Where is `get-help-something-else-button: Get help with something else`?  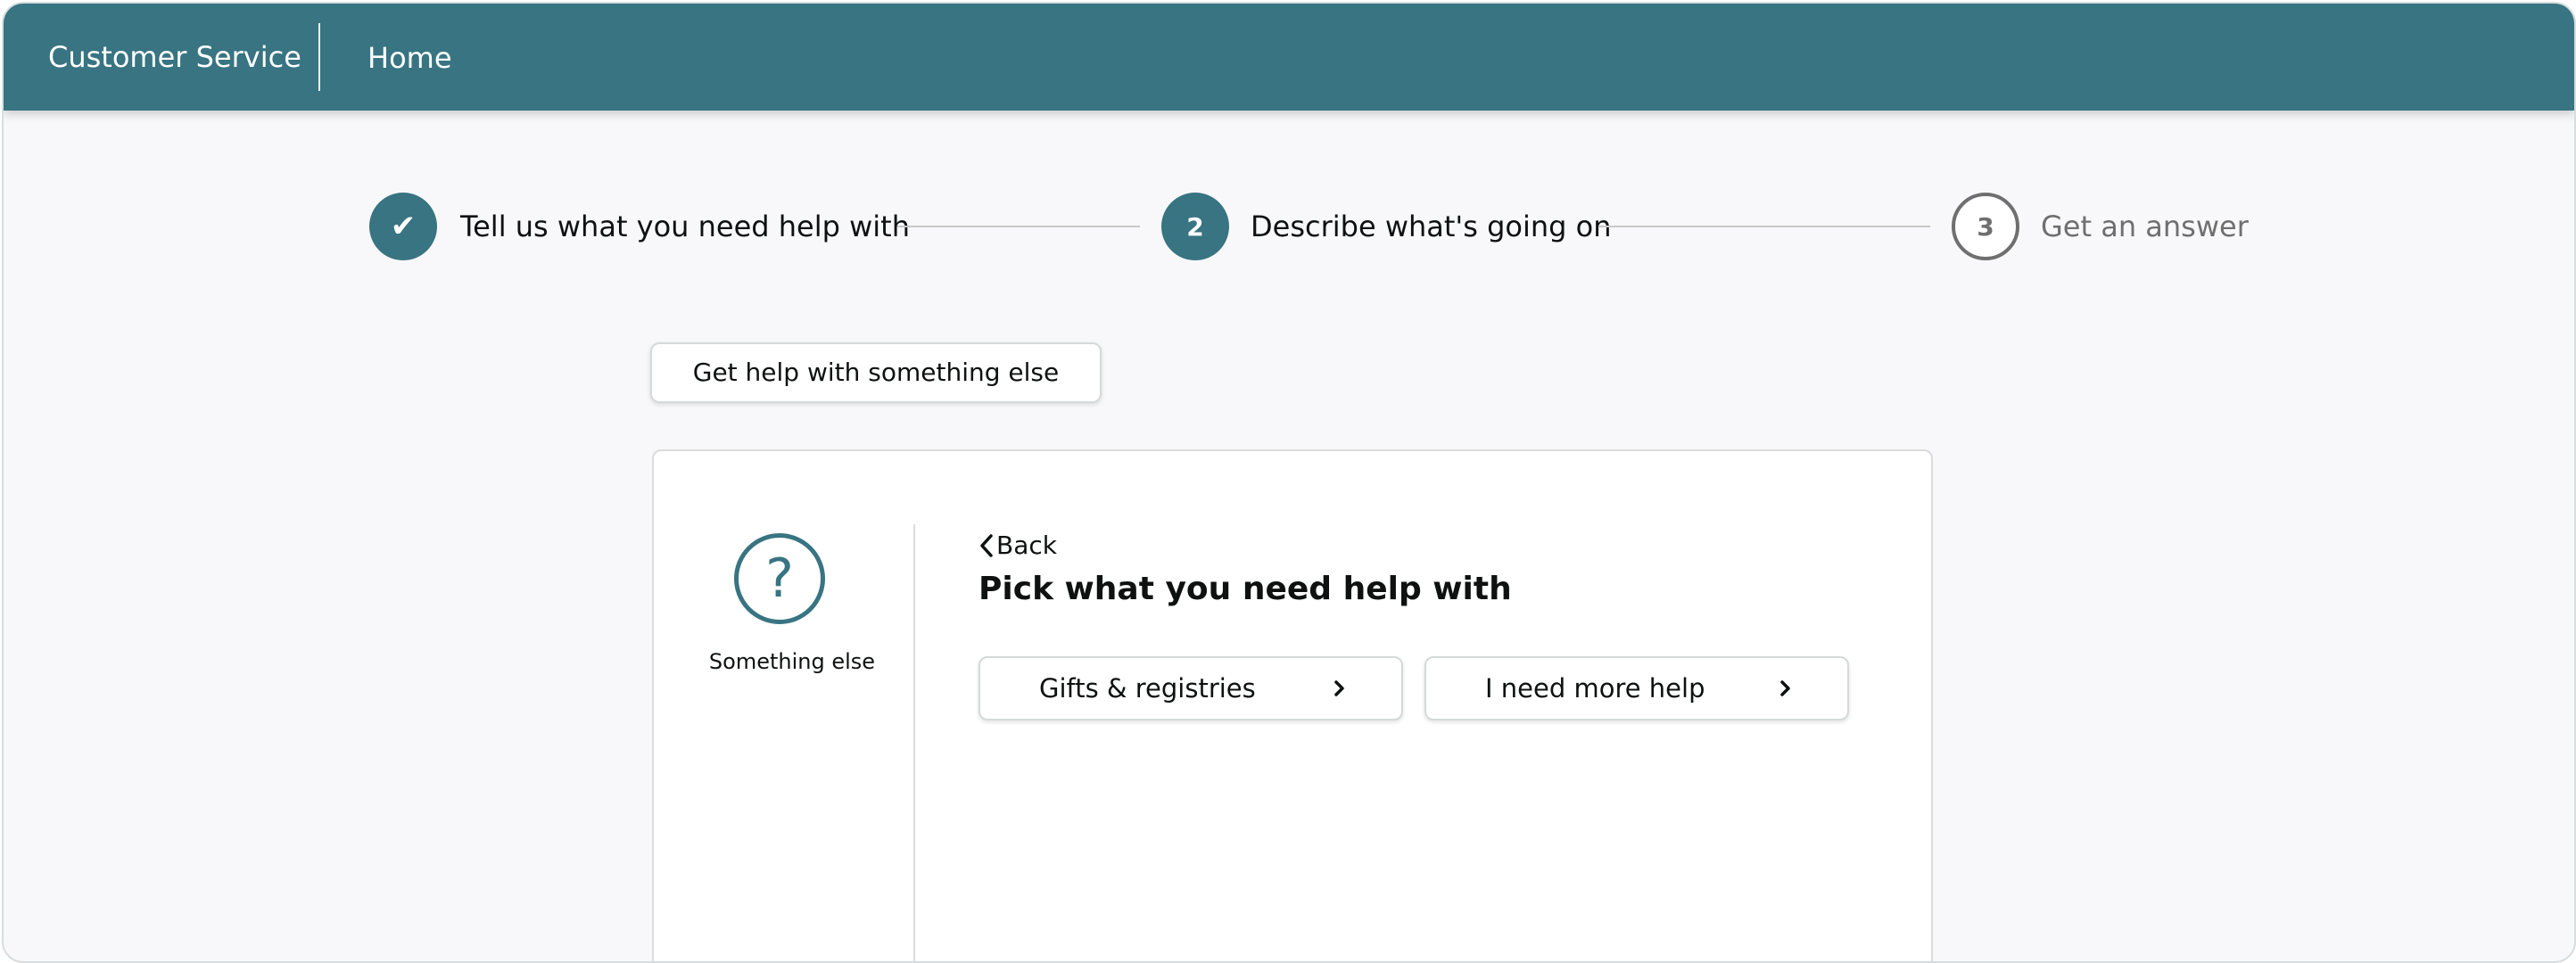 get-help-something-else-button: Get help with something else is located at coordinates (876, 372).